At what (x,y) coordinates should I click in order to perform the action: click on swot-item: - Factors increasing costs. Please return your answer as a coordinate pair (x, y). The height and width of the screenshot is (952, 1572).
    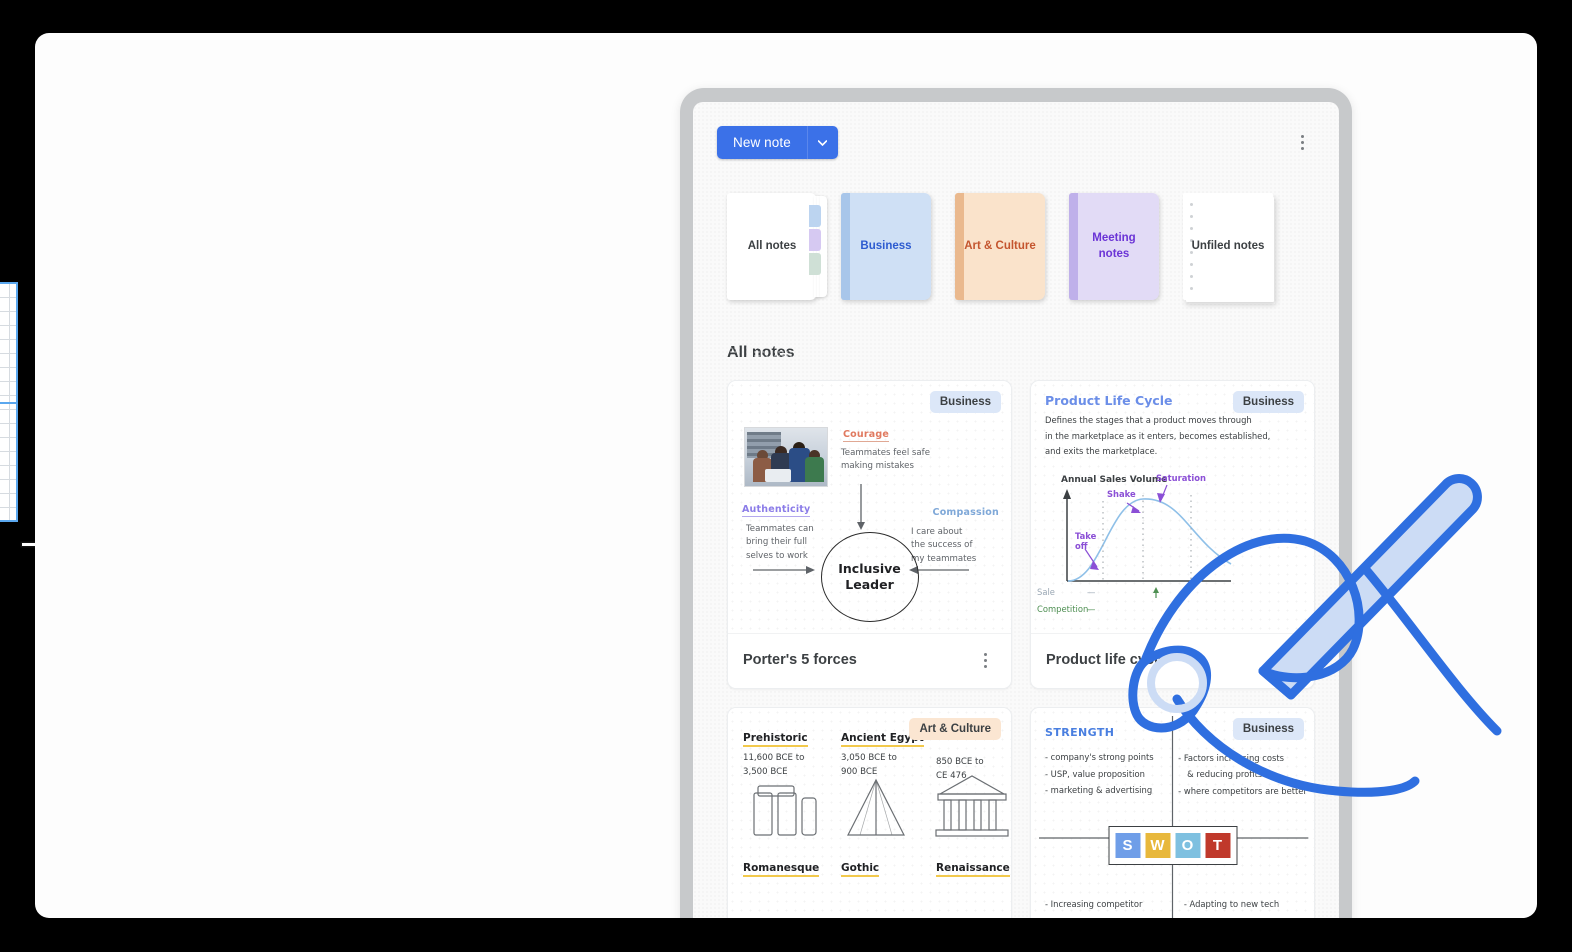
    Looking at the image, I should click on (1231, 758).